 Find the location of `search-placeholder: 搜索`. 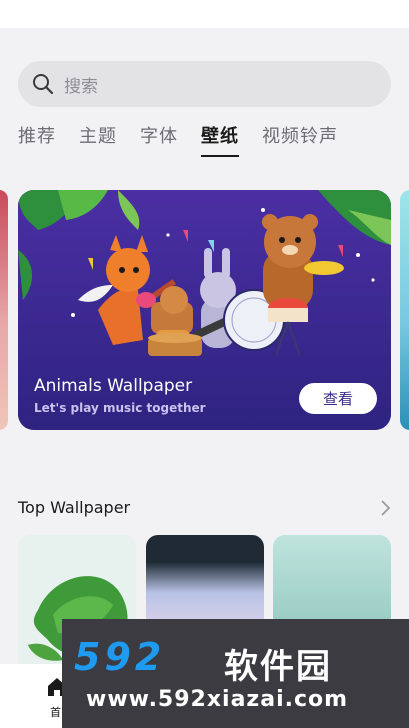

search-placeholder: 搜索 is located at coordinates (81, 86).